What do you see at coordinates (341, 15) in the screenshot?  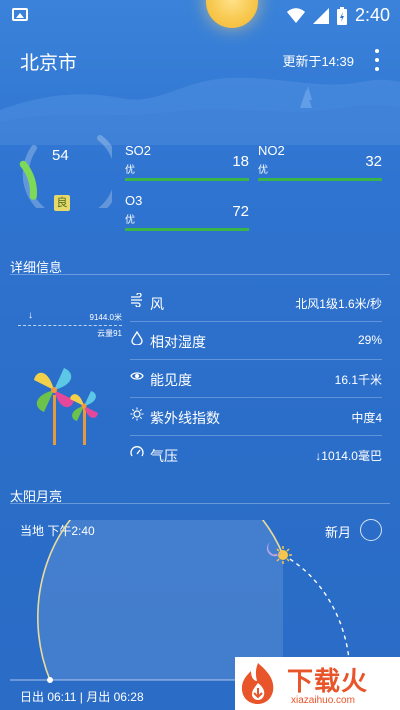 I see `battery-charging-icon` at bounding box center [341, 15].